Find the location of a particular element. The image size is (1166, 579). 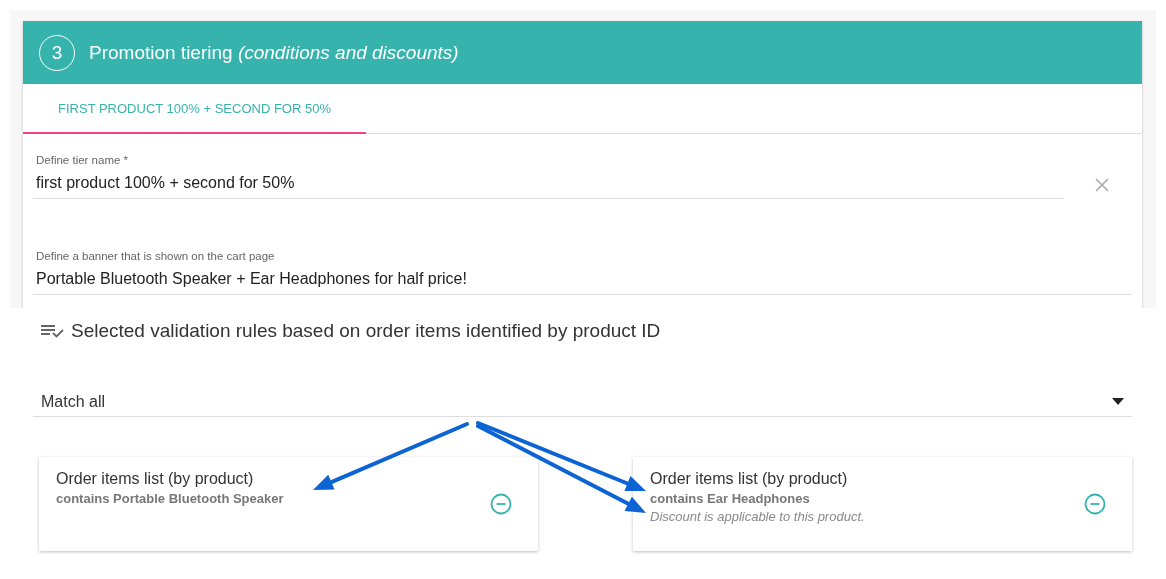

field-label: Define tier name * is located at coordinates (83, 160).